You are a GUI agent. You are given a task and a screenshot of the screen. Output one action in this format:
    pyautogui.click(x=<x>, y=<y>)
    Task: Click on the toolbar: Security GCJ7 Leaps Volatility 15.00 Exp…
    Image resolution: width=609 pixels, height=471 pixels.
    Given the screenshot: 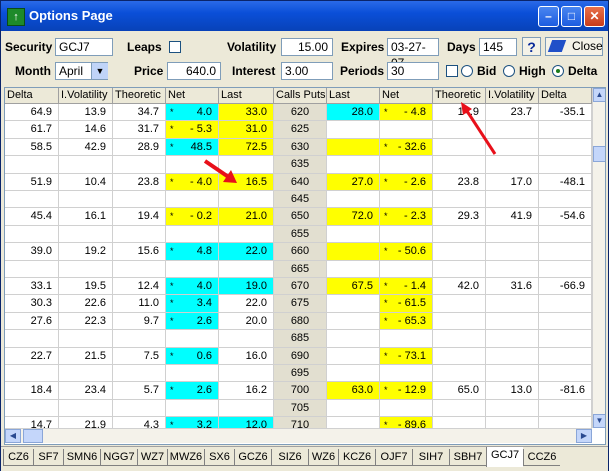 What is the action you would take?
    pyautogui.click(x=304, y=58)
    